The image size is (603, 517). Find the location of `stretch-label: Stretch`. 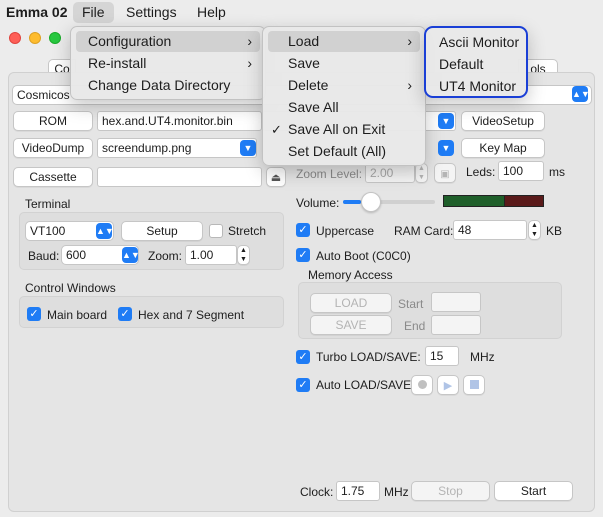

stretch-label: Stretch is located at coordinates (247, 231).